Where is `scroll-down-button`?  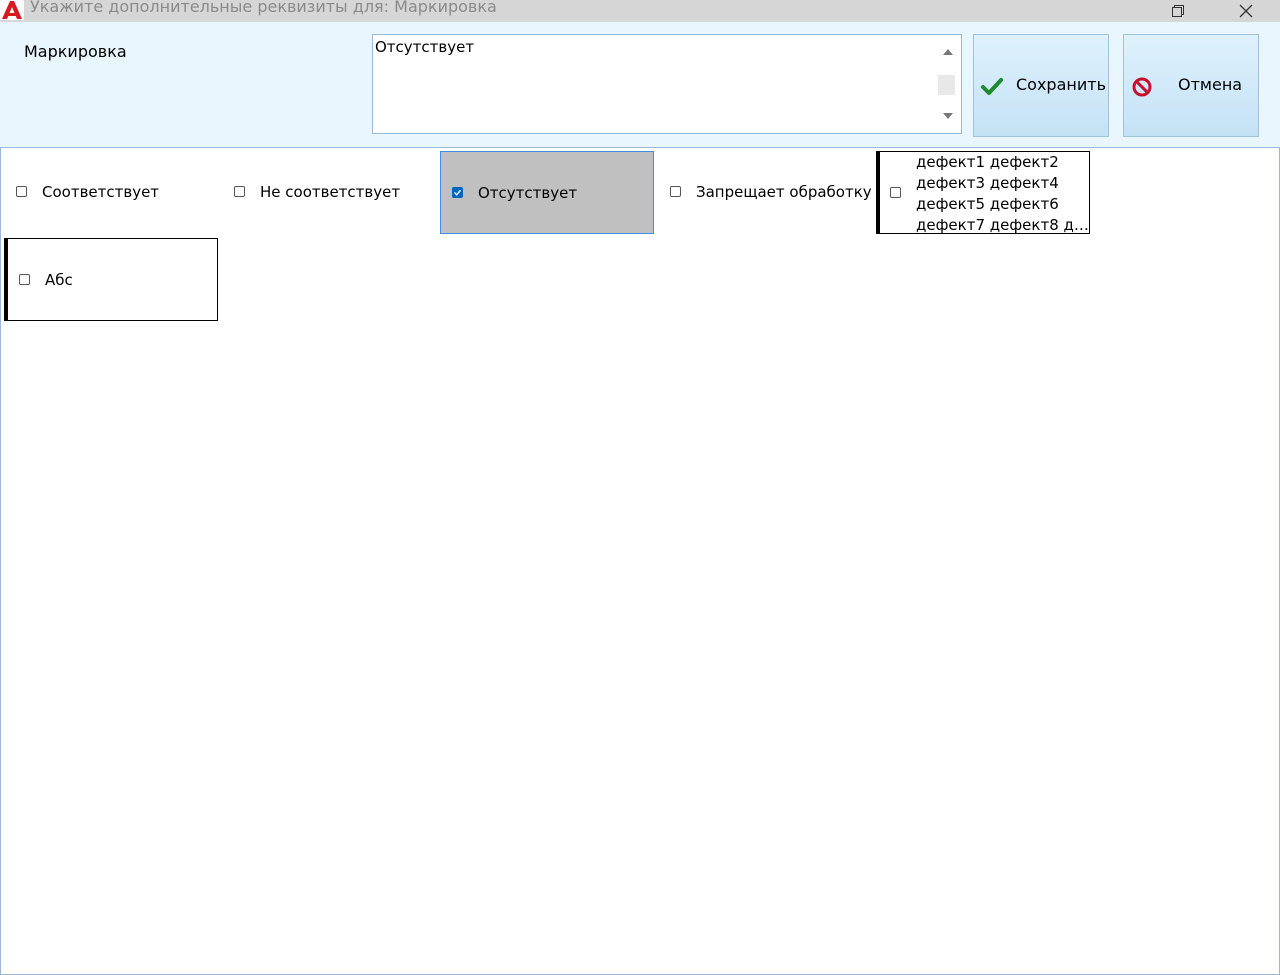 scroll-down-button is located at coordinates (948, 116).